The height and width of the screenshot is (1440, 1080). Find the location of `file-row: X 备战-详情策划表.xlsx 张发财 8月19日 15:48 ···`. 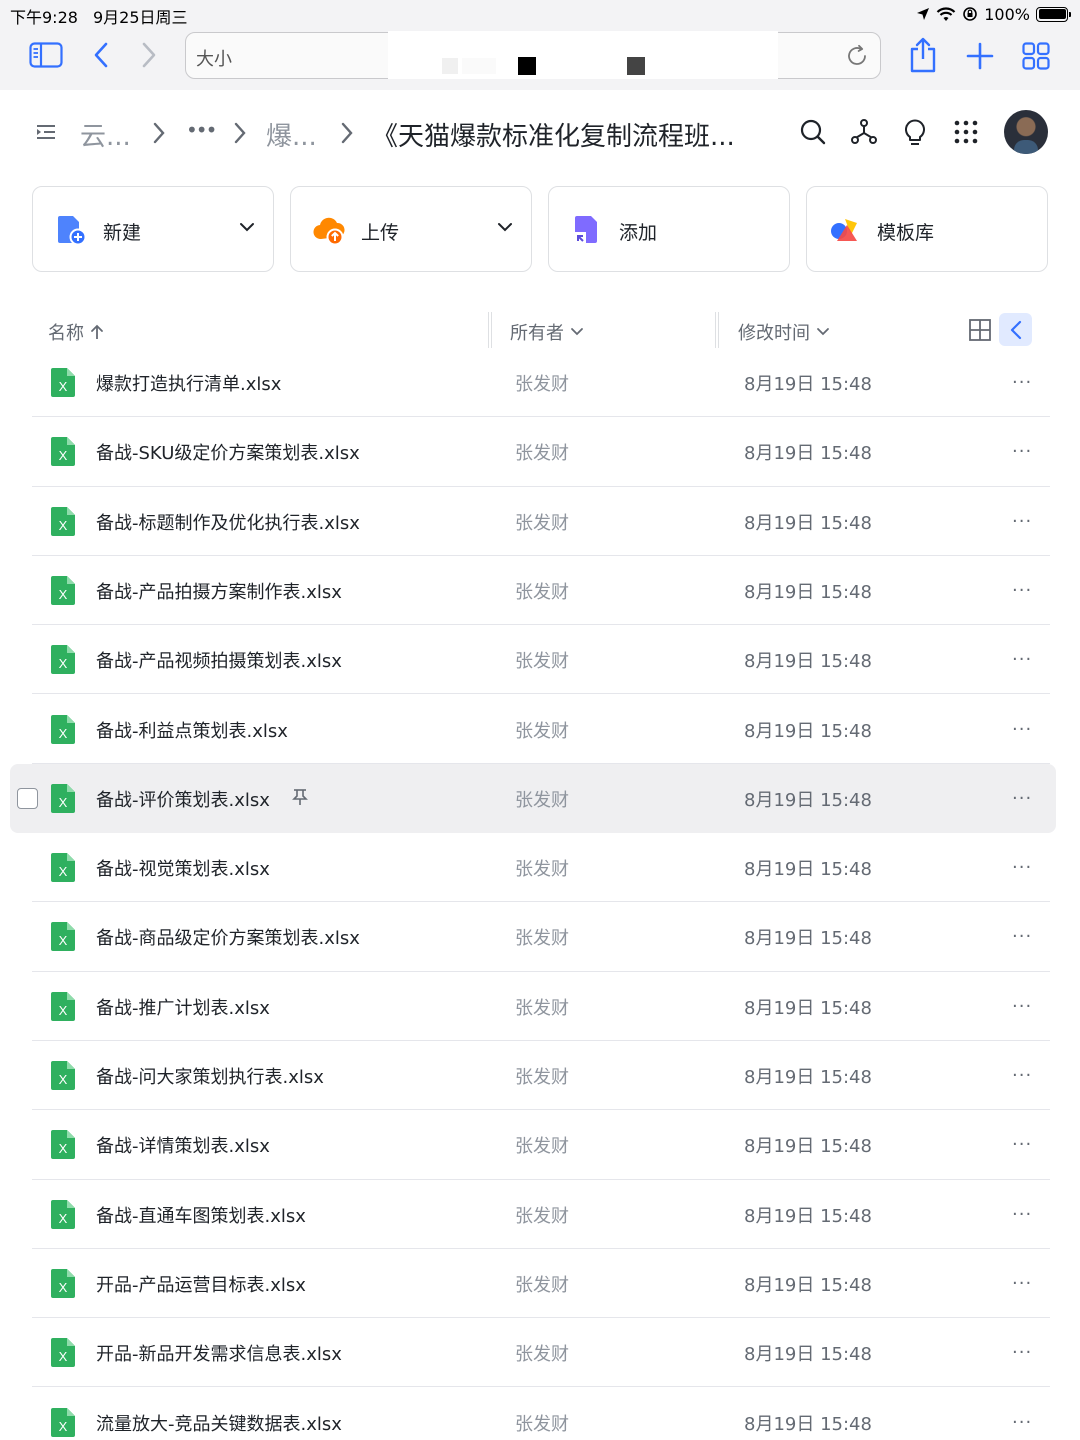

file-row: X 备战-详情策划表.xlsx 张发财 8月19日 15:48 ··· is located at coordinates (541, 1145).